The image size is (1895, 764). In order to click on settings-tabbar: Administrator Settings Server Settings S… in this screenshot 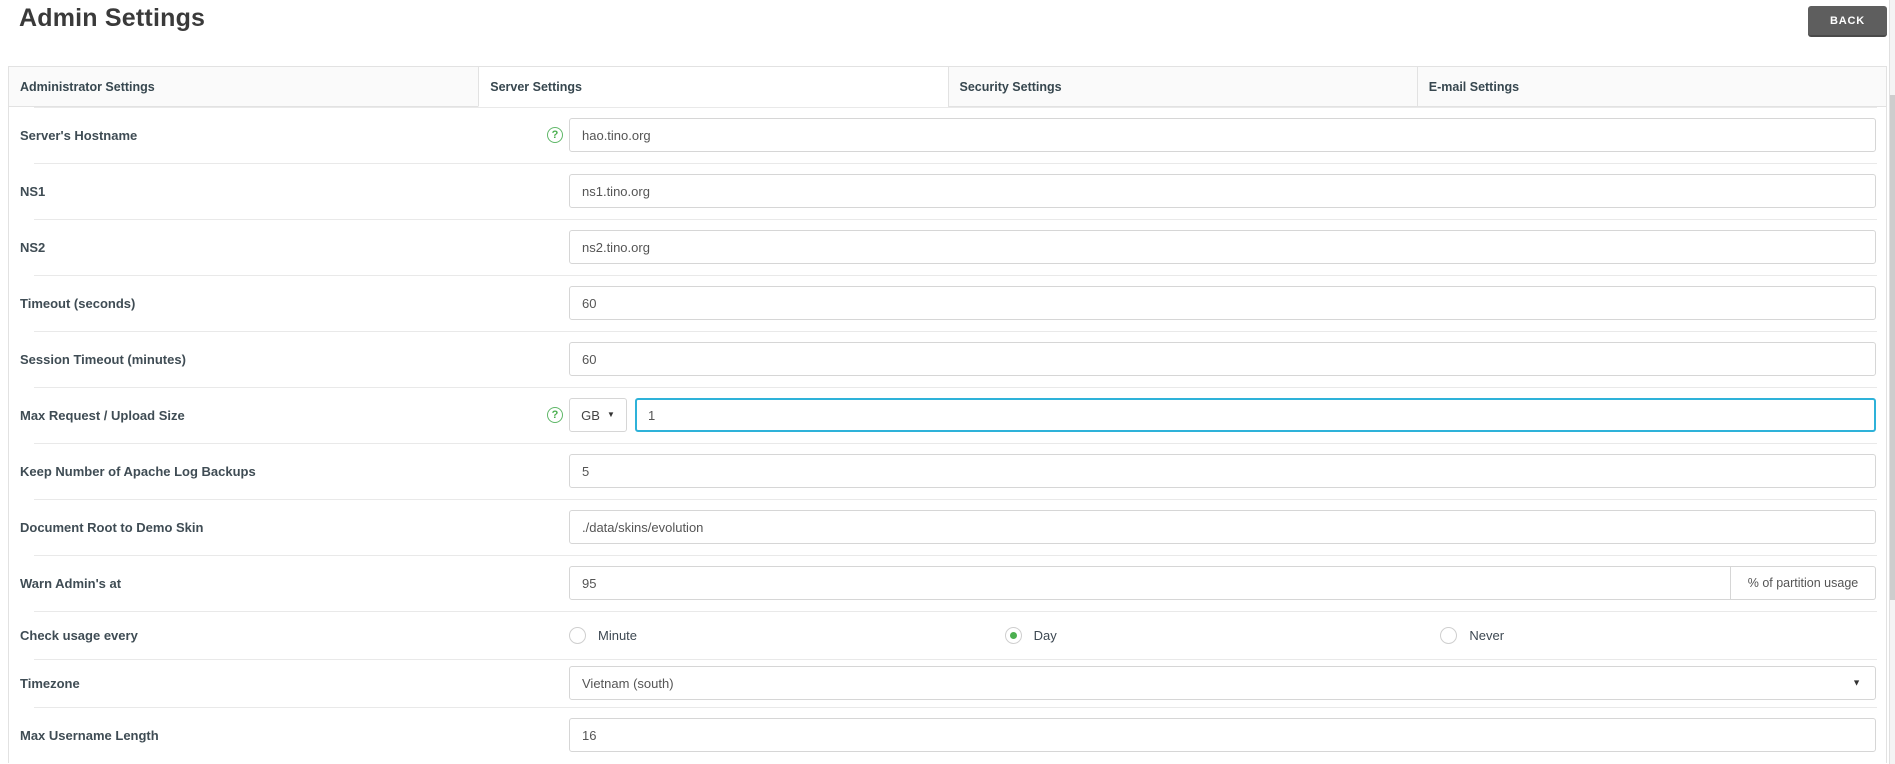, I will do `click(947, 86)`.